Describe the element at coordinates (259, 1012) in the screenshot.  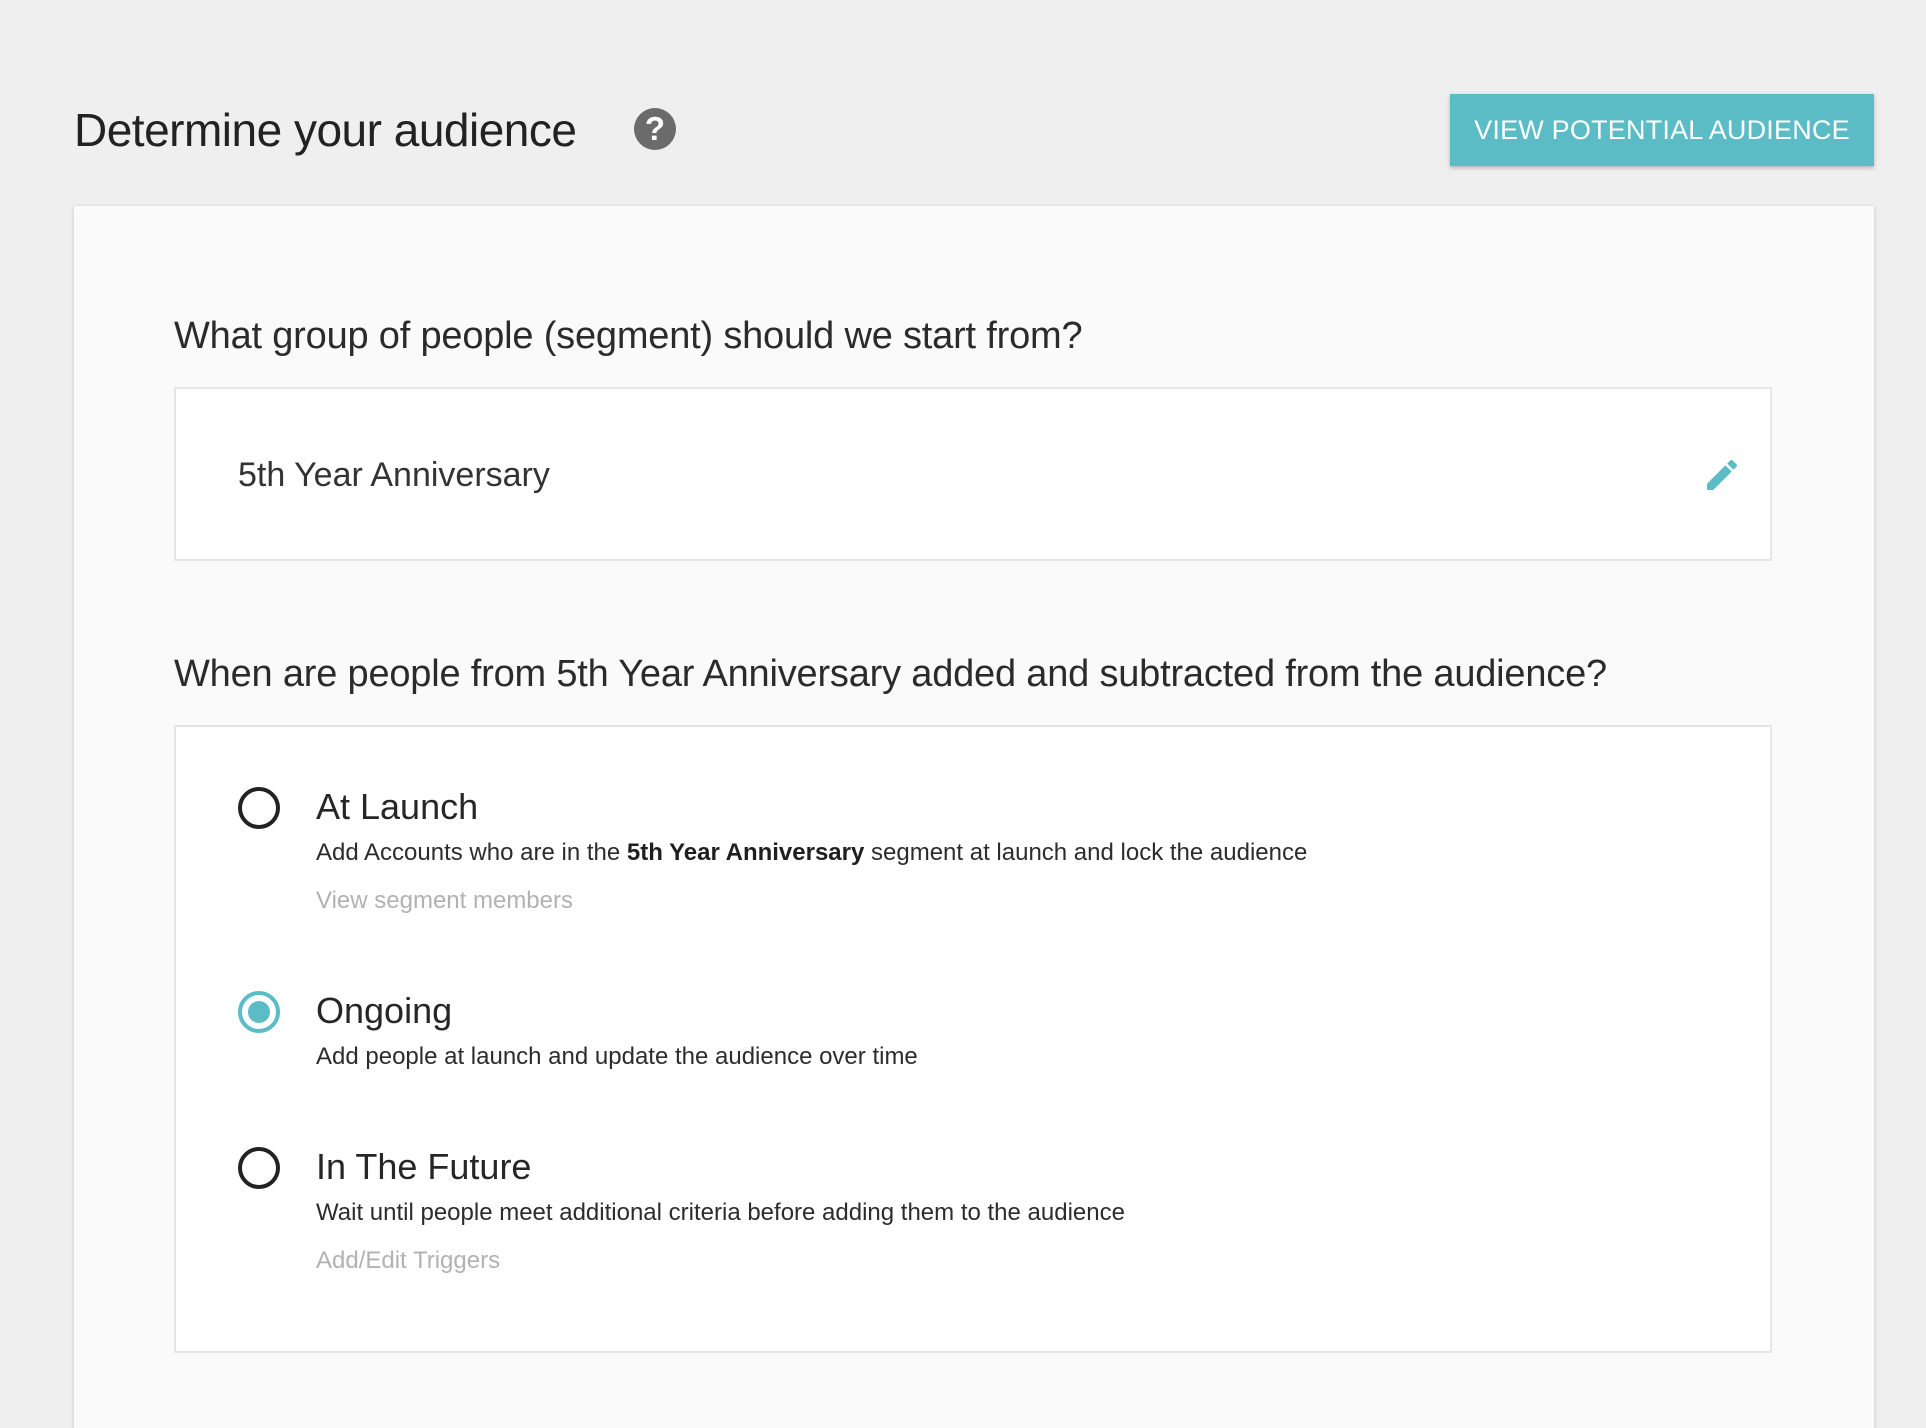
I see `radio-ongoing` at that location.